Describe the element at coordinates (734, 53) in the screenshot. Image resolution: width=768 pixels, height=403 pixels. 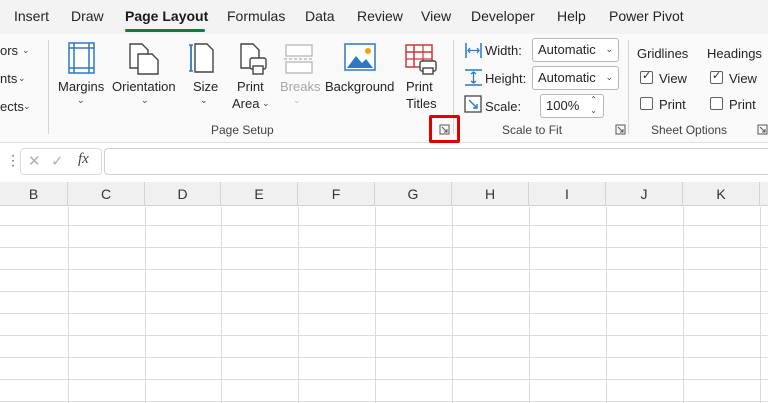
I see `headings-heading: Headings` at that location.